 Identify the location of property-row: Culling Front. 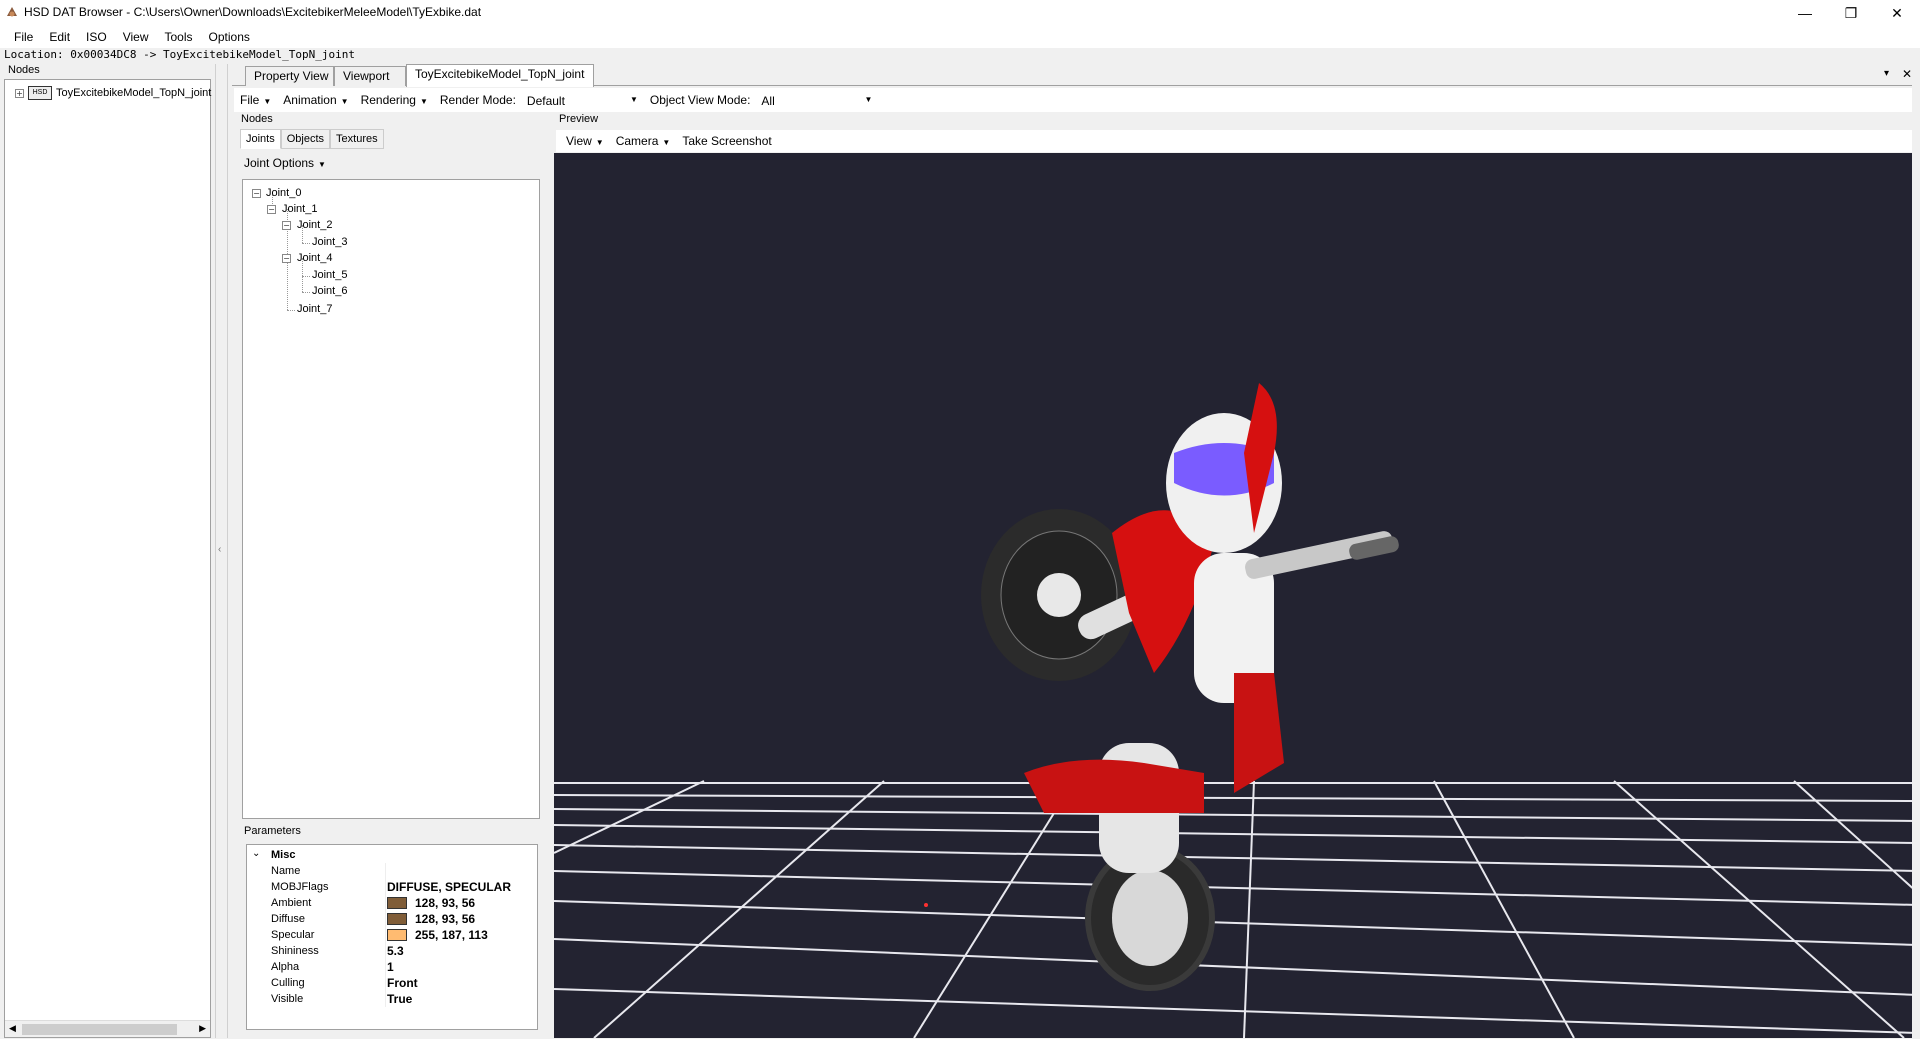
(392, 983).